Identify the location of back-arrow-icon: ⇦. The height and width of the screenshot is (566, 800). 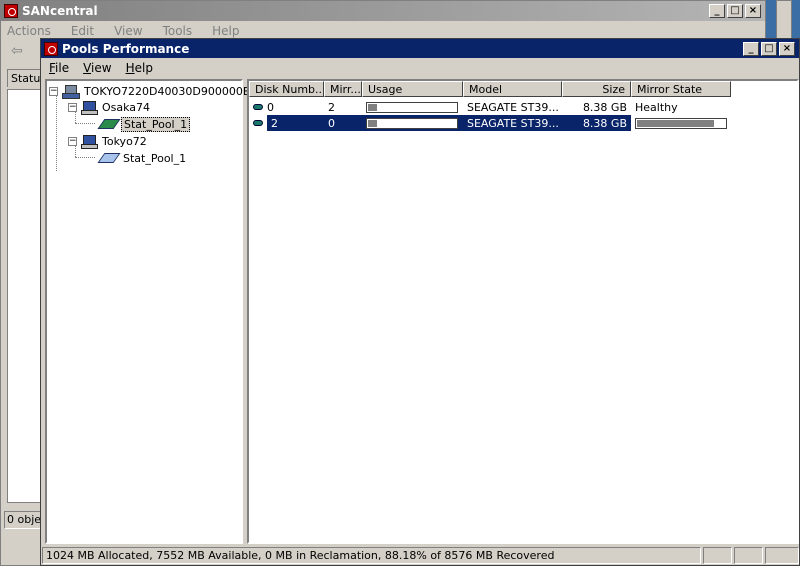
(23, 53).